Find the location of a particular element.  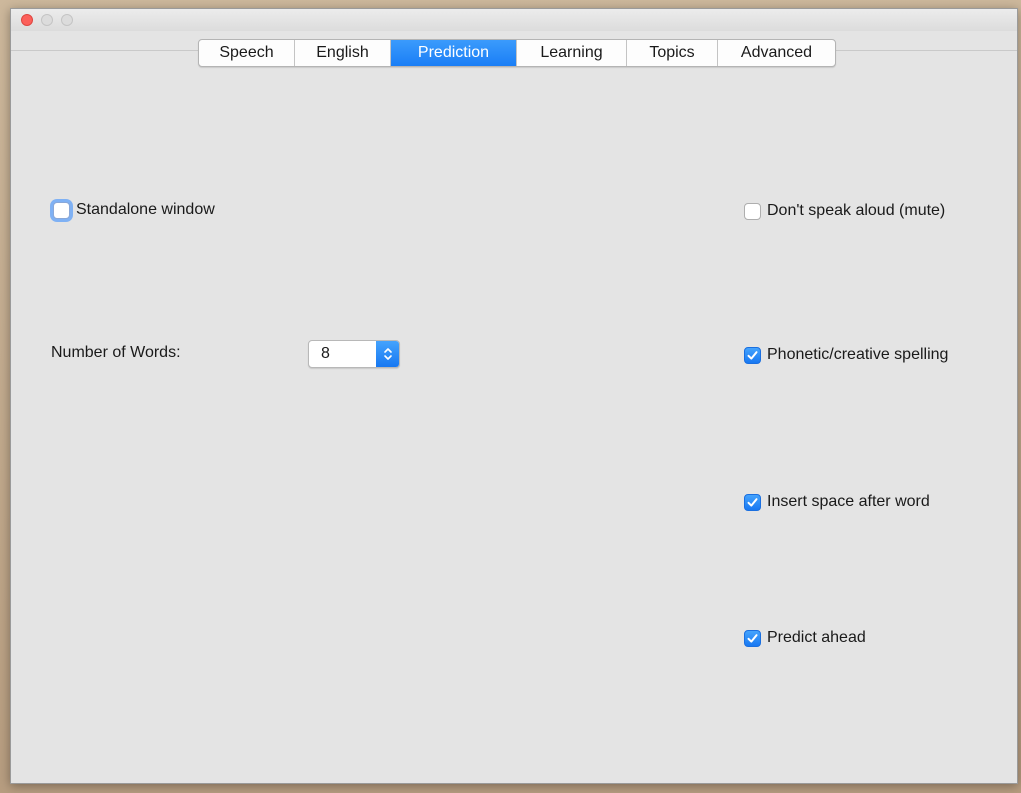

phonetic-spelling-checkbox is located at coordinates (752, 355).